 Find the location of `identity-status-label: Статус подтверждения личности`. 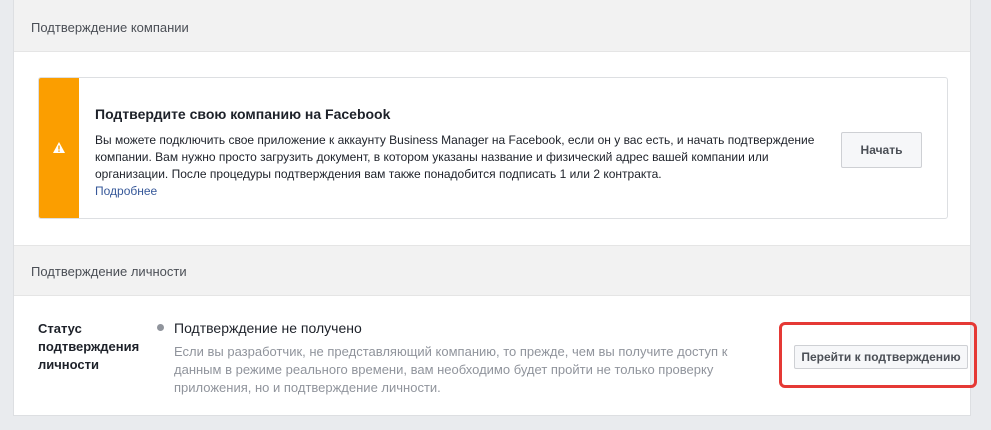

identity-status-label: Статус подтверждения личности is located at coordinates (89, 346).